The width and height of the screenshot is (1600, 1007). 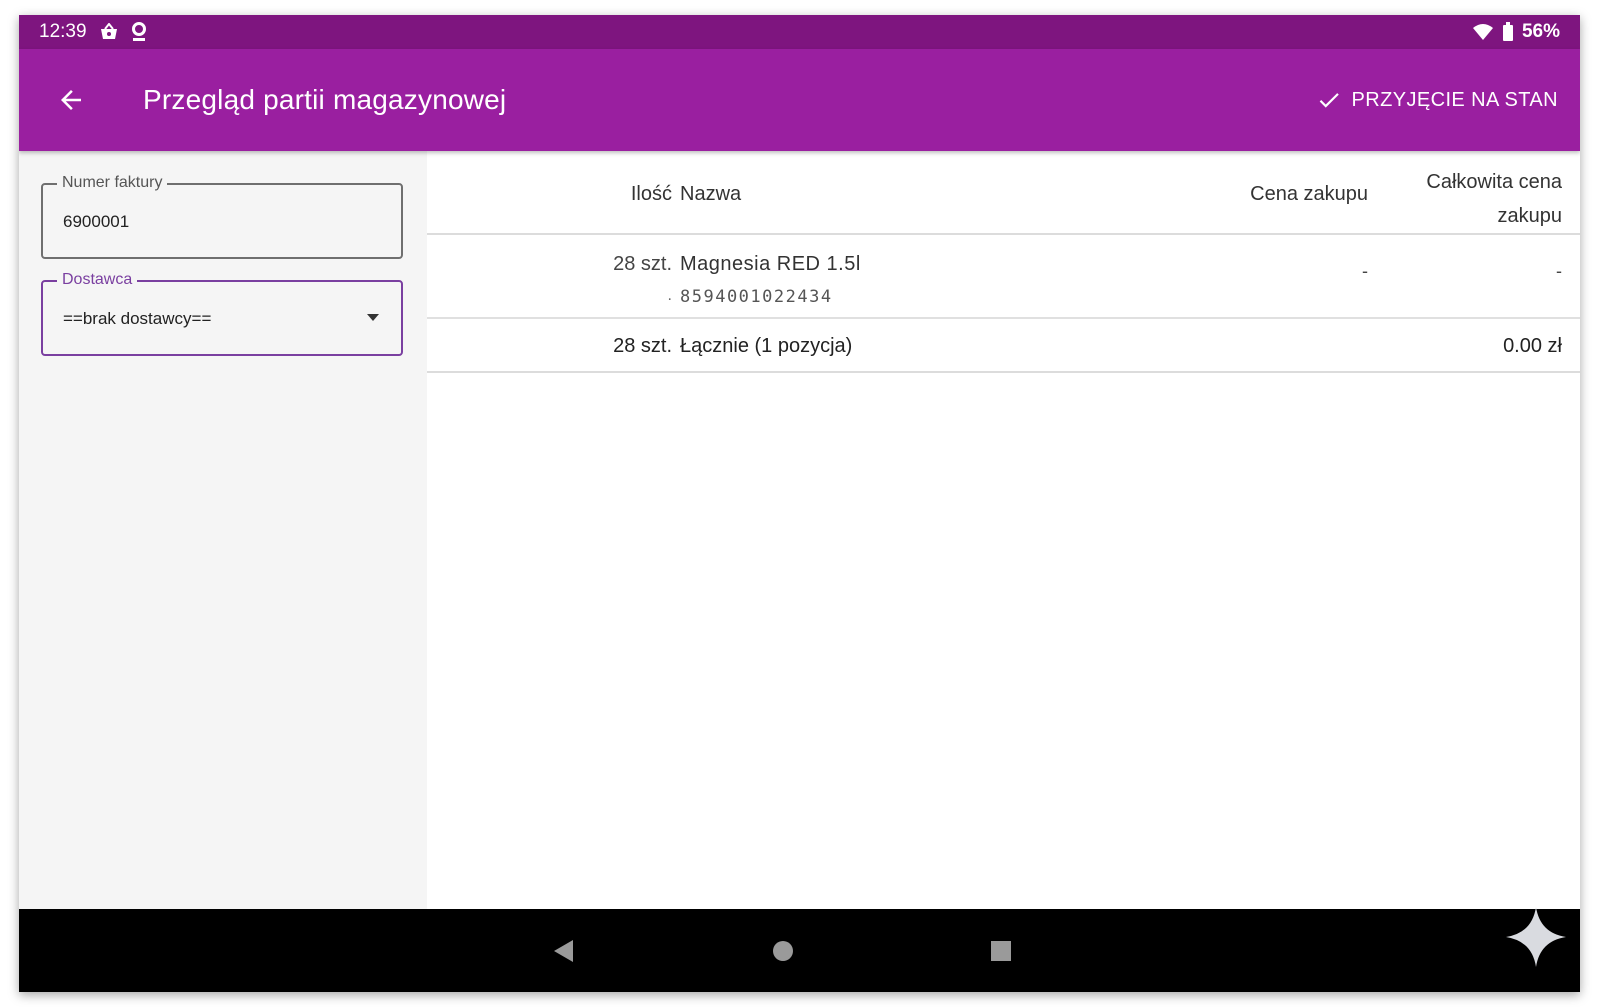 What do you see at coordinates (770, 264) in the screenshot?
I see `row-name: Magnesia RED 1.5l` at bounding box center [770, 264].